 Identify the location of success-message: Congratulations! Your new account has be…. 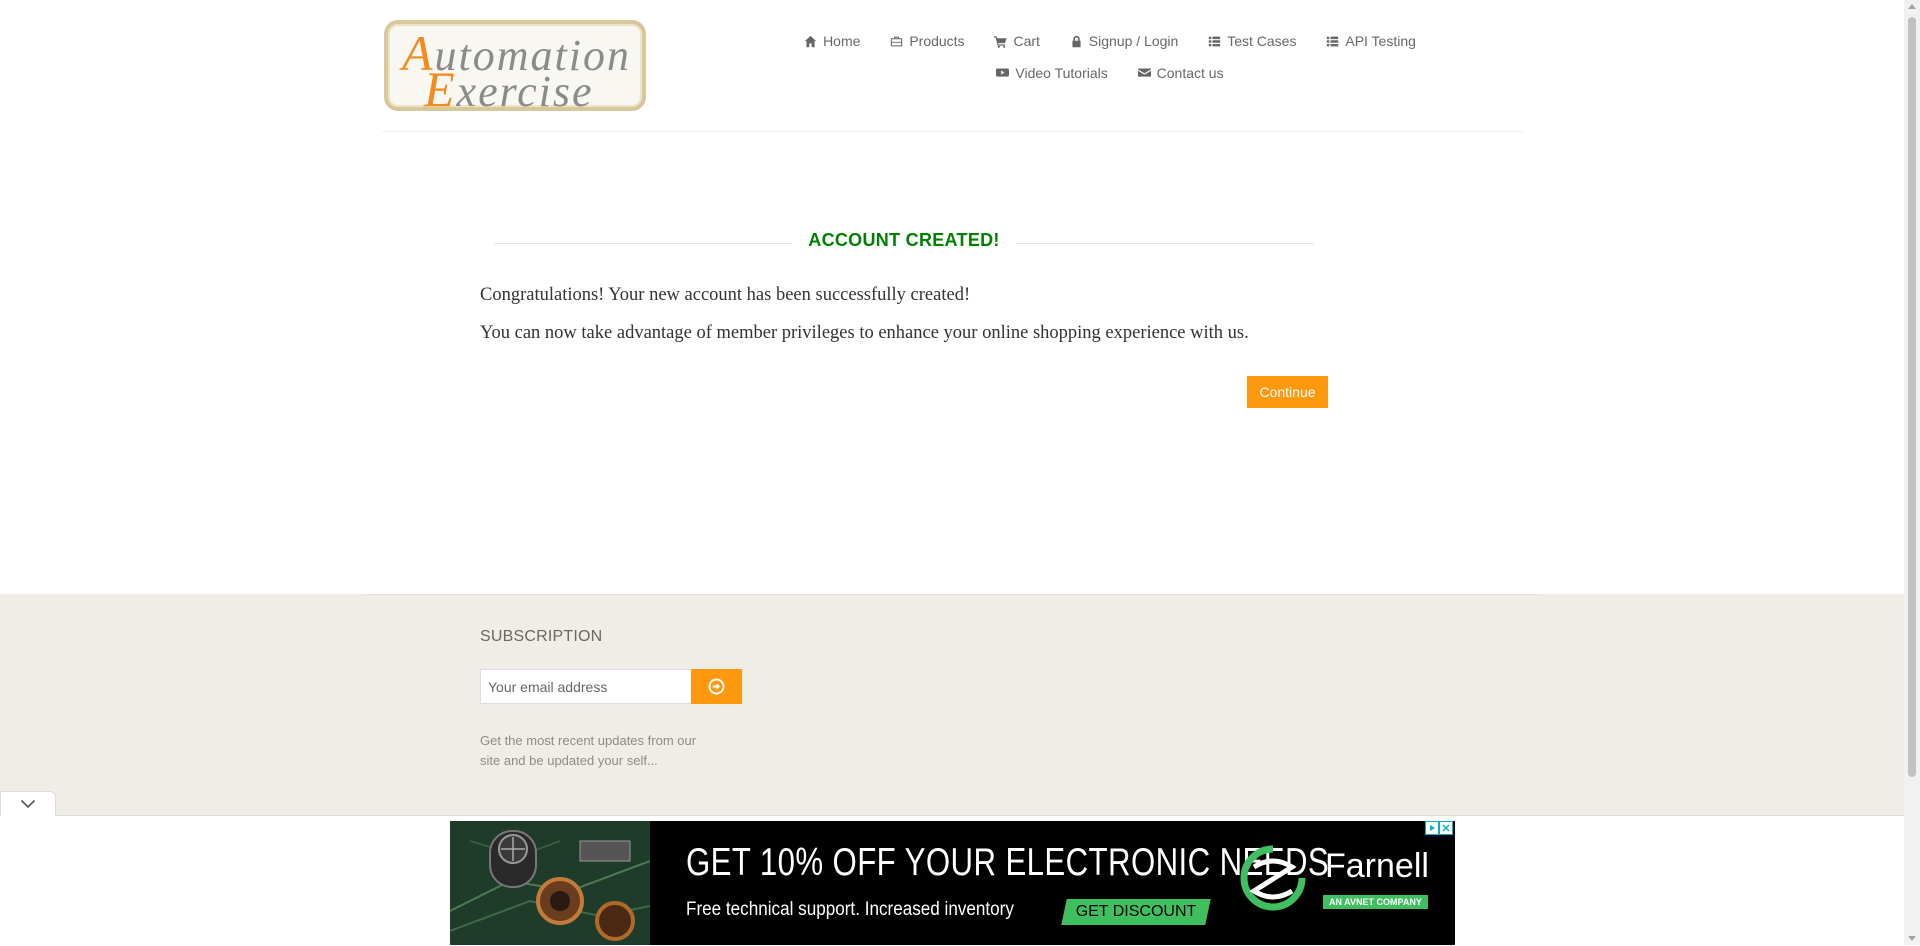
(725, 295).